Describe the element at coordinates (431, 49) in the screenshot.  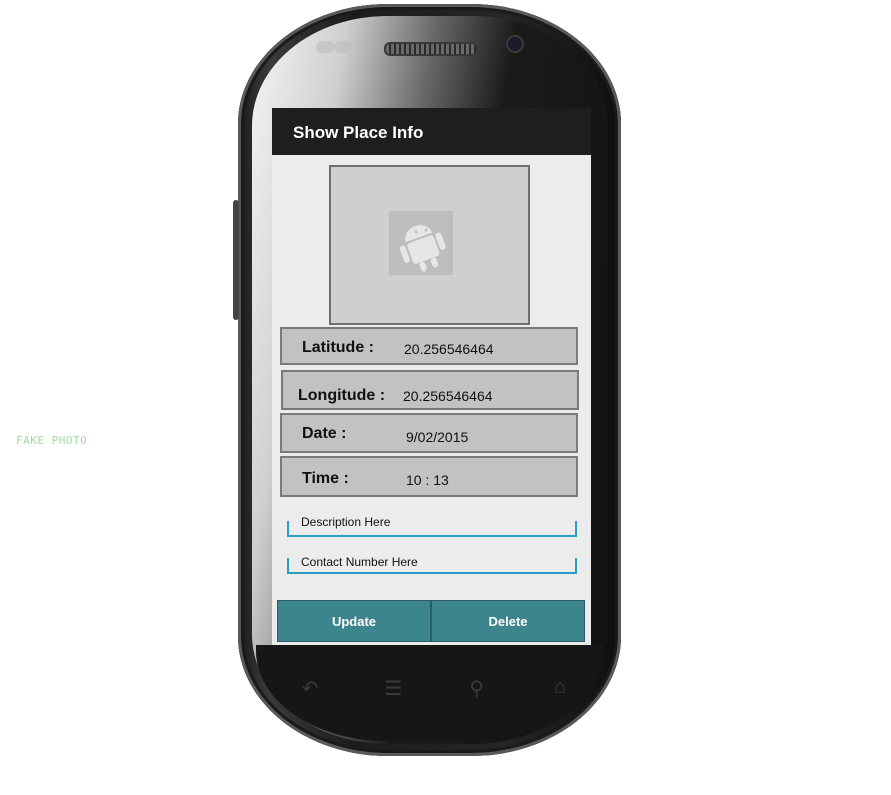
I see `earpiece-speaker` at that location.